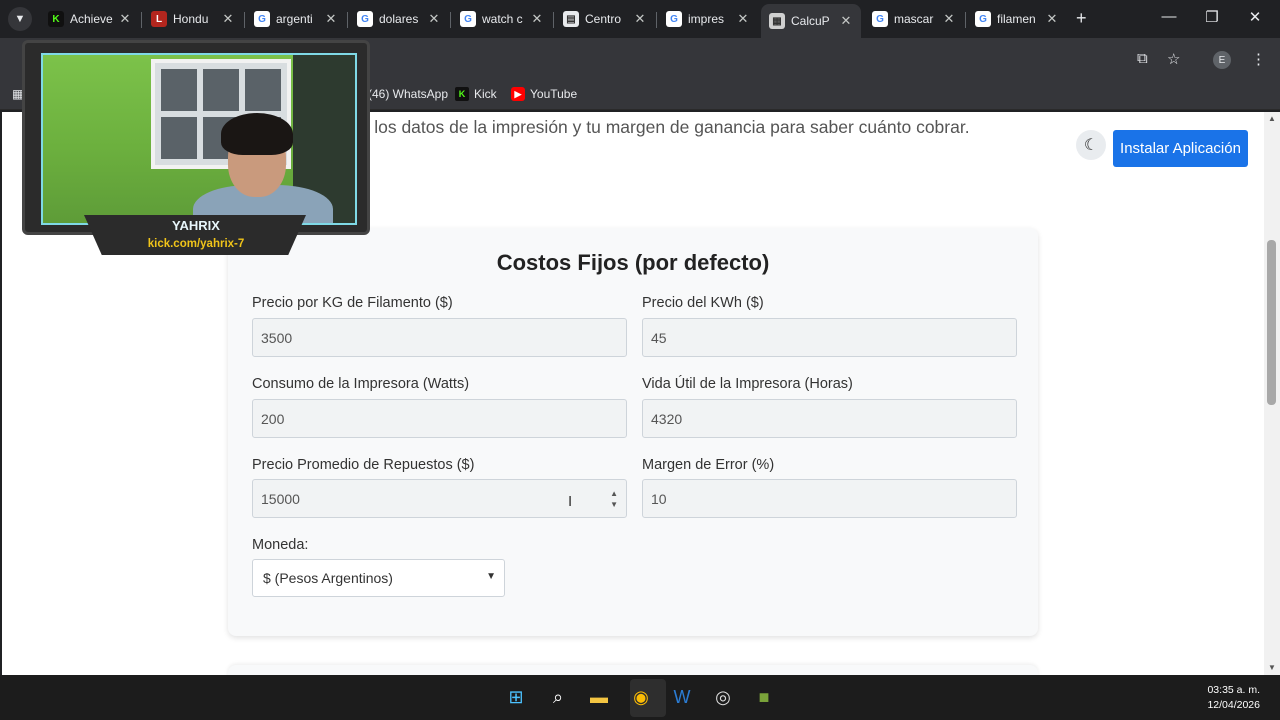  What do you see at coordinates (829, 418) in the screenshot?
I see `printer-lifetime-input: 4320` at bounding box center [829, 418].